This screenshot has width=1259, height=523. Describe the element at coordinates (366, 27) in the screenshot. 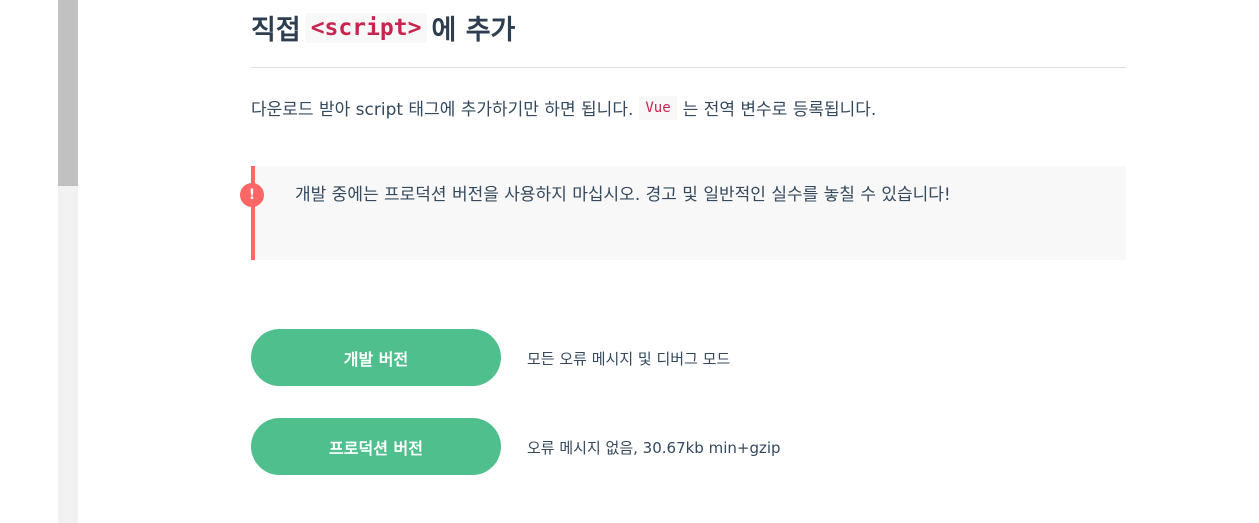

I see `section-heading-code: <script>` at that location.